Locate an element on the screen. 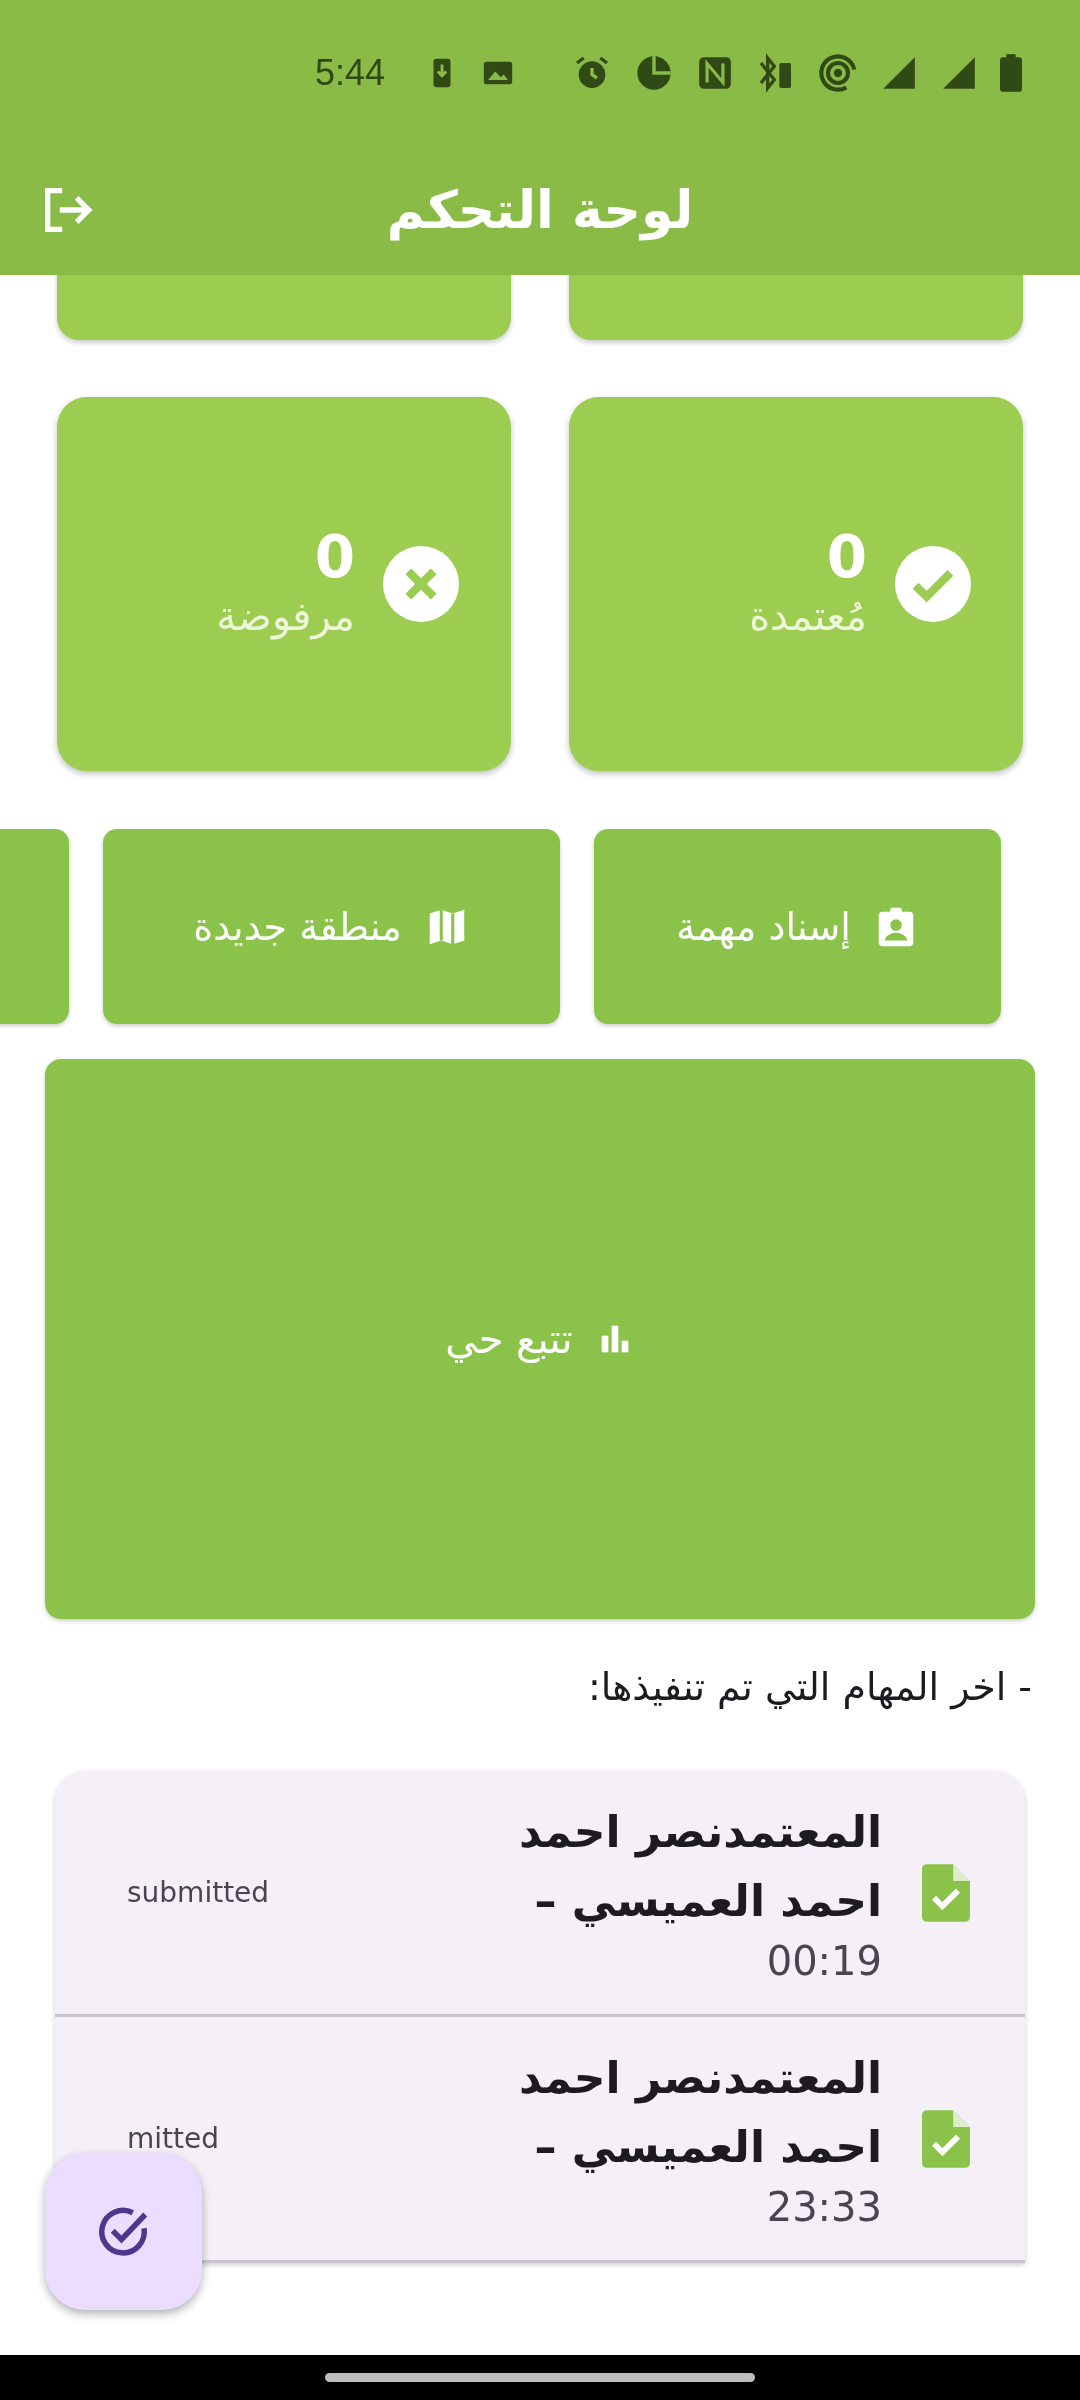 This screenshot has height=2400, width=1080. action-button: إسناد مهمة is located at coordinates (797, 926).